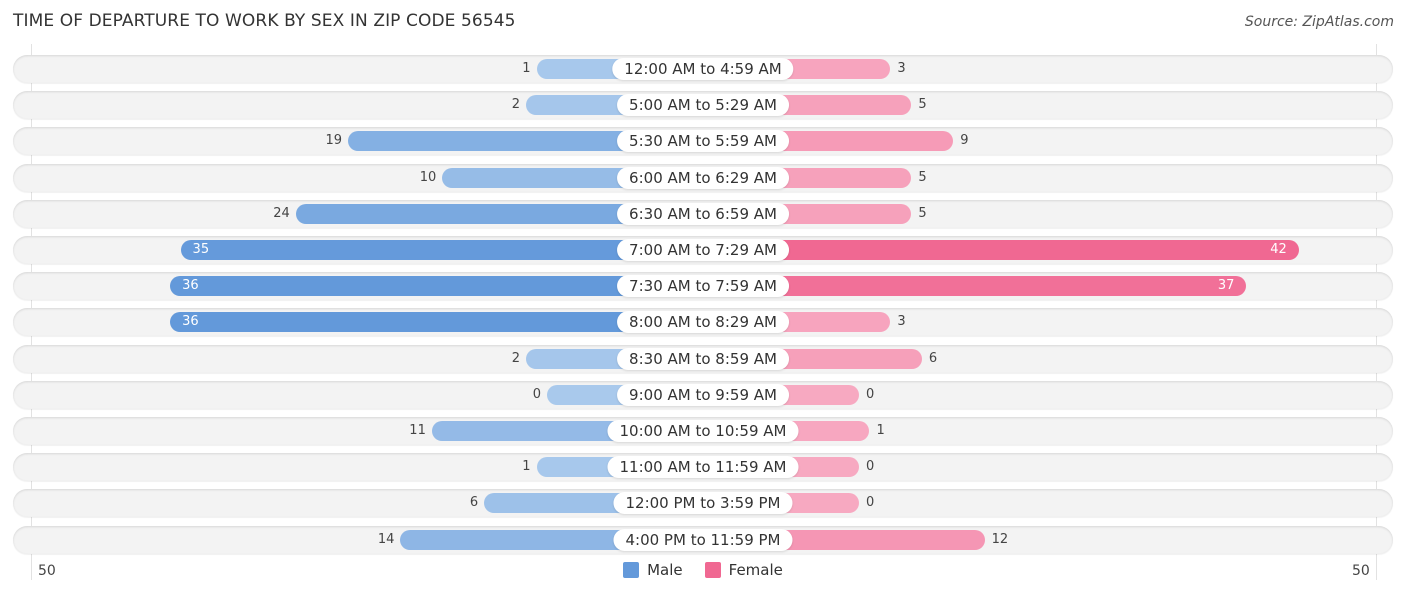  Describe the element at coordinates (703, 105) in the screenshot. I see `category-label: 5:00 AM to 5:29 AM` at that location.